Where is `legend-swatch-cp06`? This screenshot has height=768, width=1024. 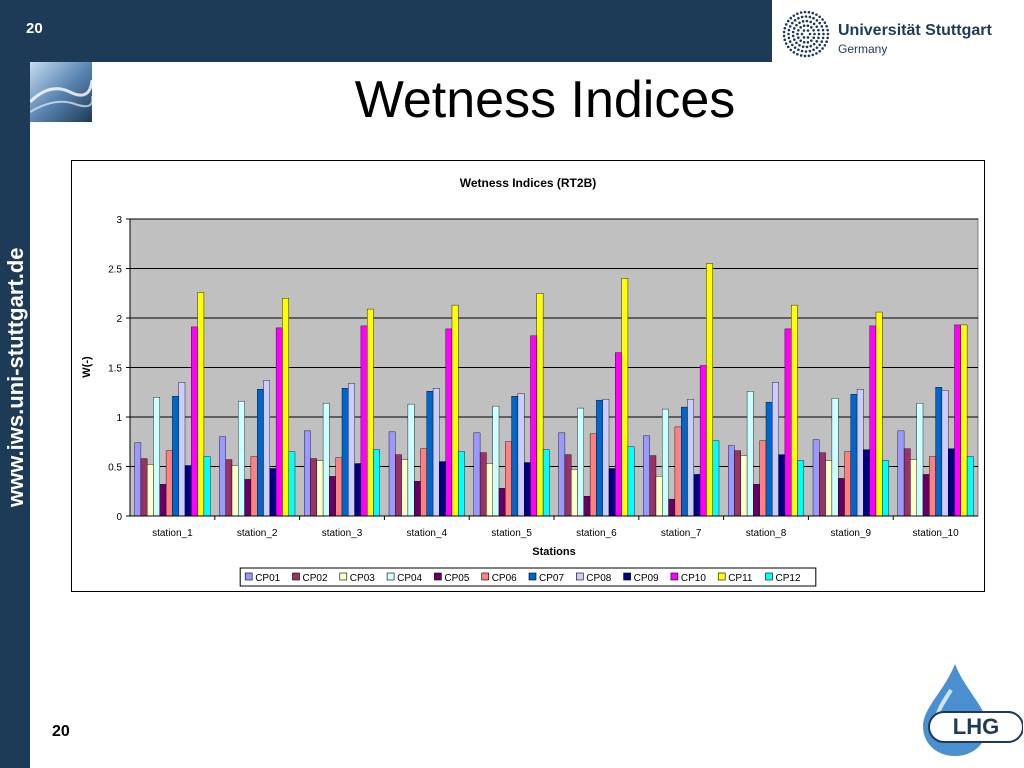
legend-swatch-cp06 is located at coordinates (485, 576).